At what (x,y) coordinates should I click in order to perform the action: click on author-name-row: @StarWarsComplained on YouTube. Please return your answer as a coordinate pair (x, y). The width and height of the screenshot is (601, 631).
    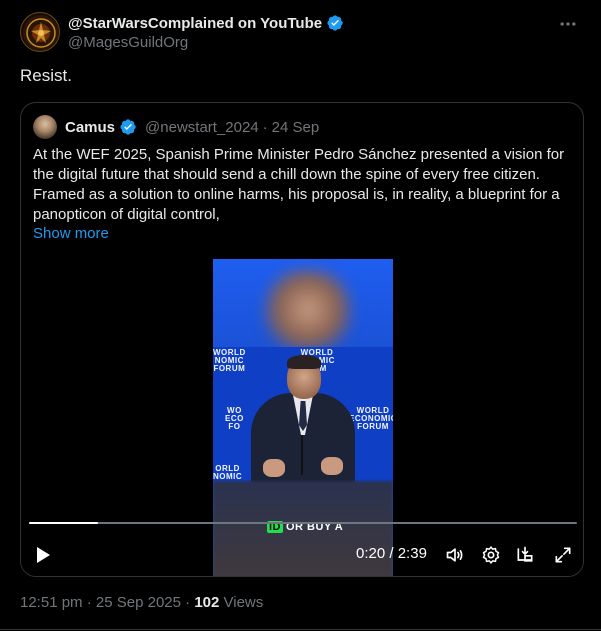
    Looking at the image, I should click on (206, 23).